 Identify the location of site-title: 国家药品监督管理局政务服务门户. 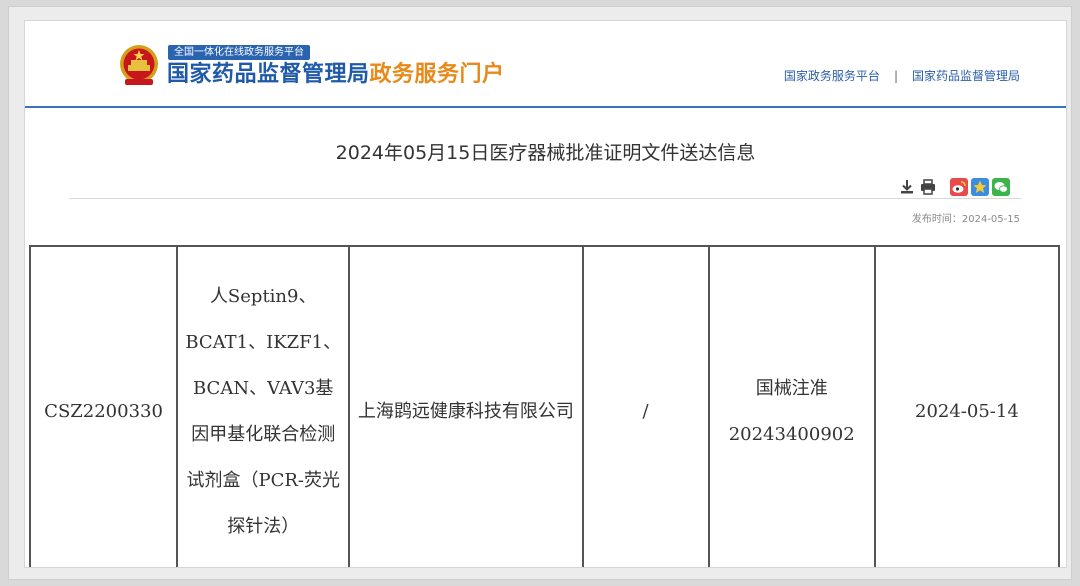
(336, 75).